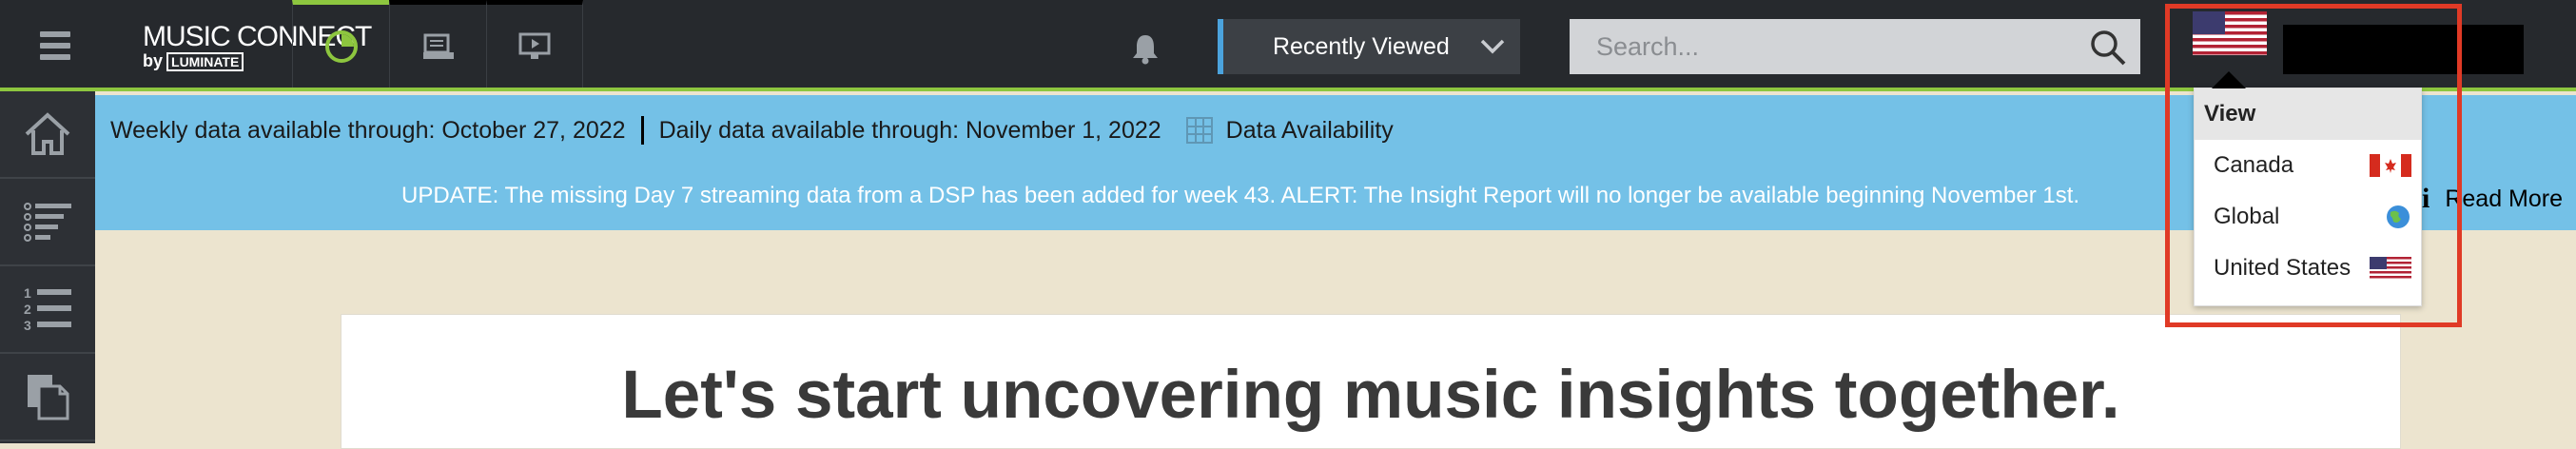  Describe the element at coordinates (153, 60) in the screenshot. I see `logo-by: by` at that location.